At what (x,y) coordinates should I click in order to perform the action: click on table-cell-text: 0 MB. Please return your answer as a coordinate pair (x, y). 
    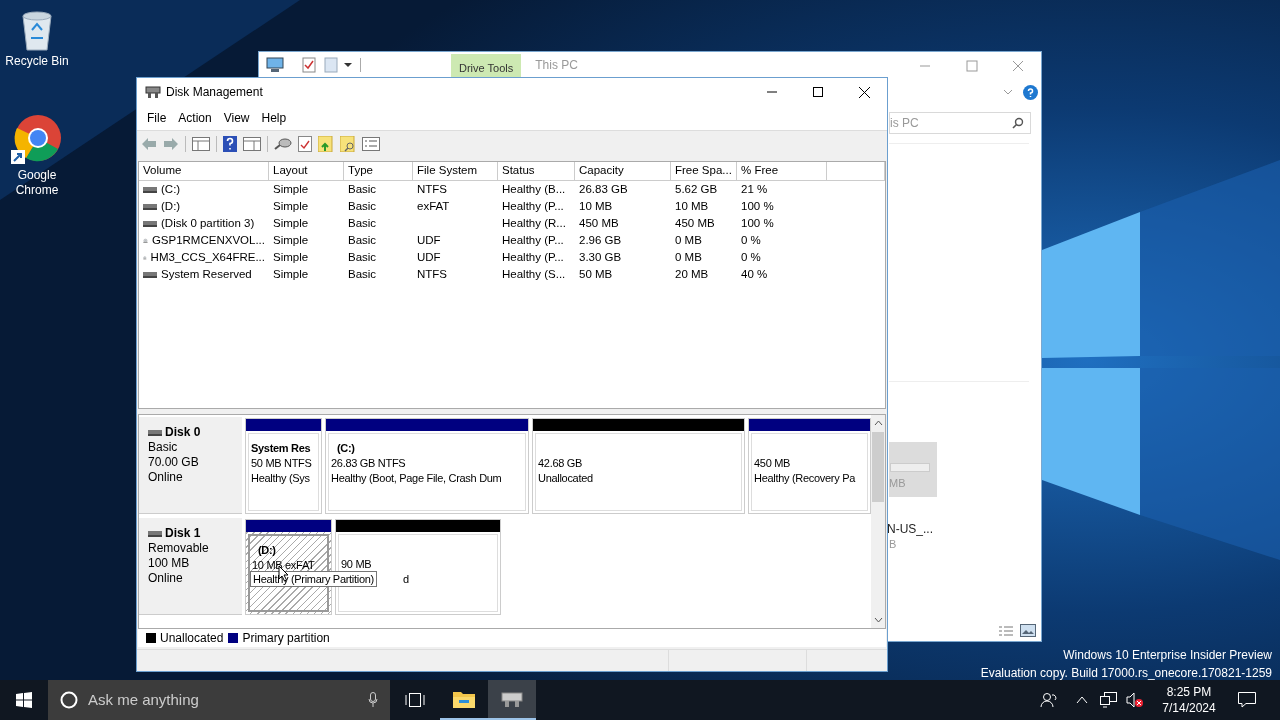
    Looking at the image, I should click on (688, 257).